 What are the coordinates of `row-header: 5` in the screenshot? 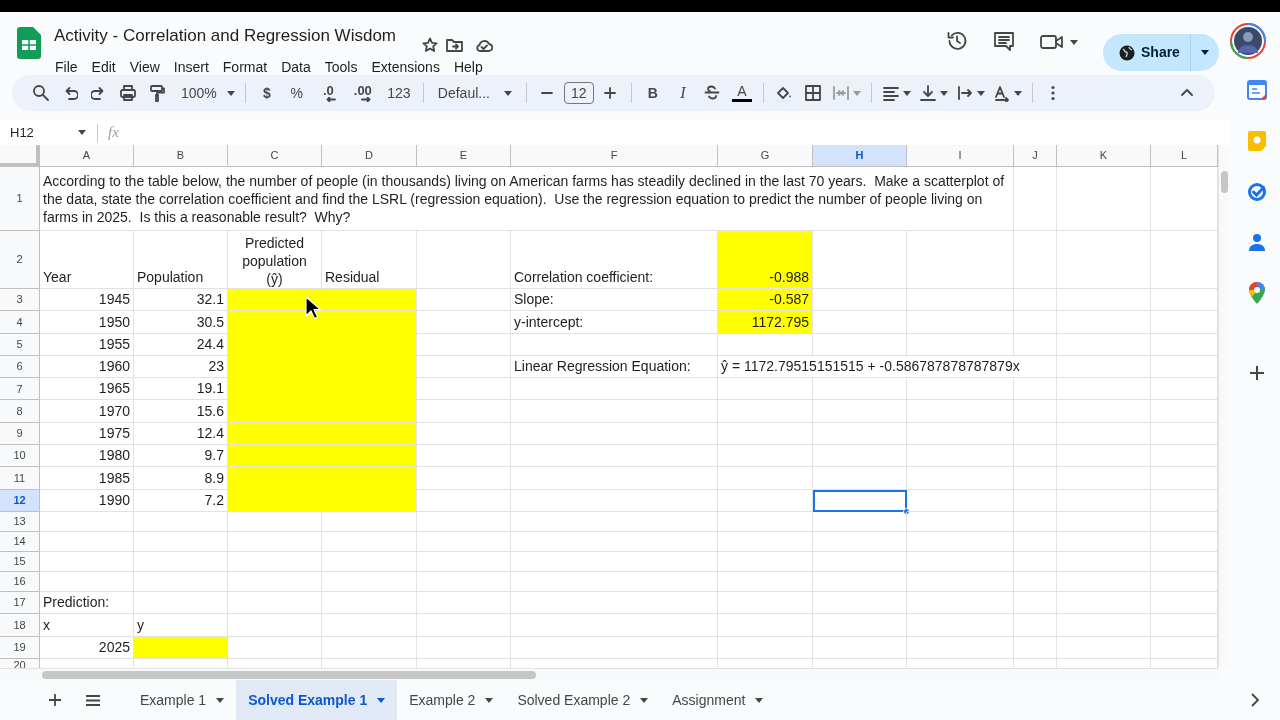 It's located at (20, 344).